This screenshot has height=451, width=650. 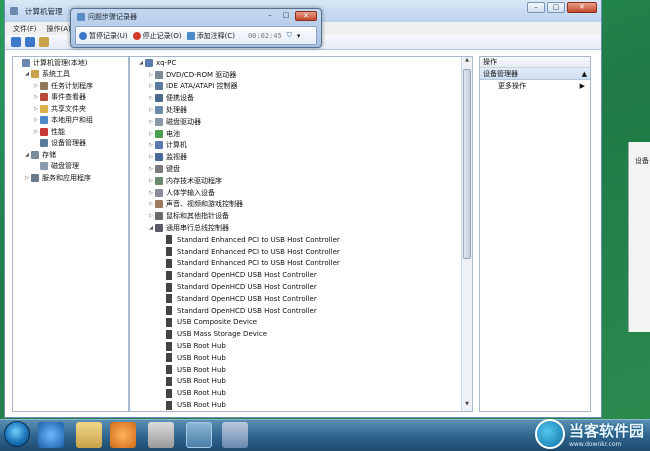 What do you see at coordinates (301, 157) in the screenshot?
I see `device-category: ▷ 监视器` at bounding box center [301, 157].